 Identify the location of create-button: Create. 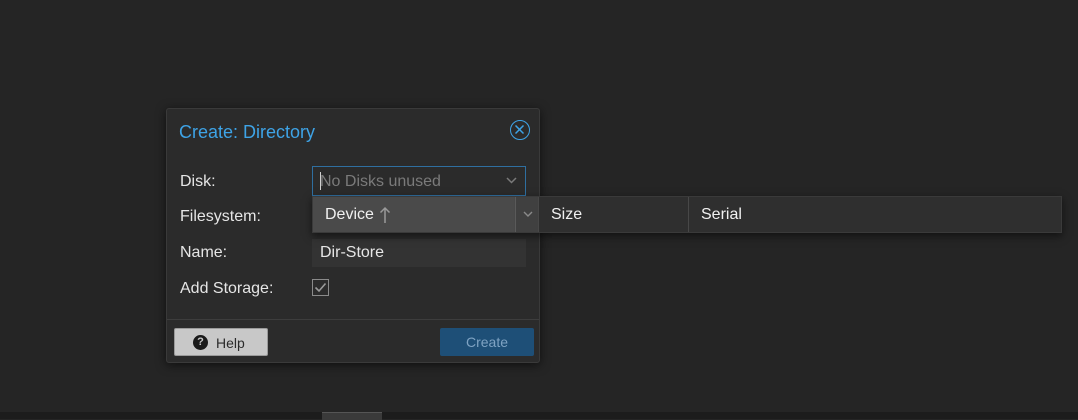
(487, 342).